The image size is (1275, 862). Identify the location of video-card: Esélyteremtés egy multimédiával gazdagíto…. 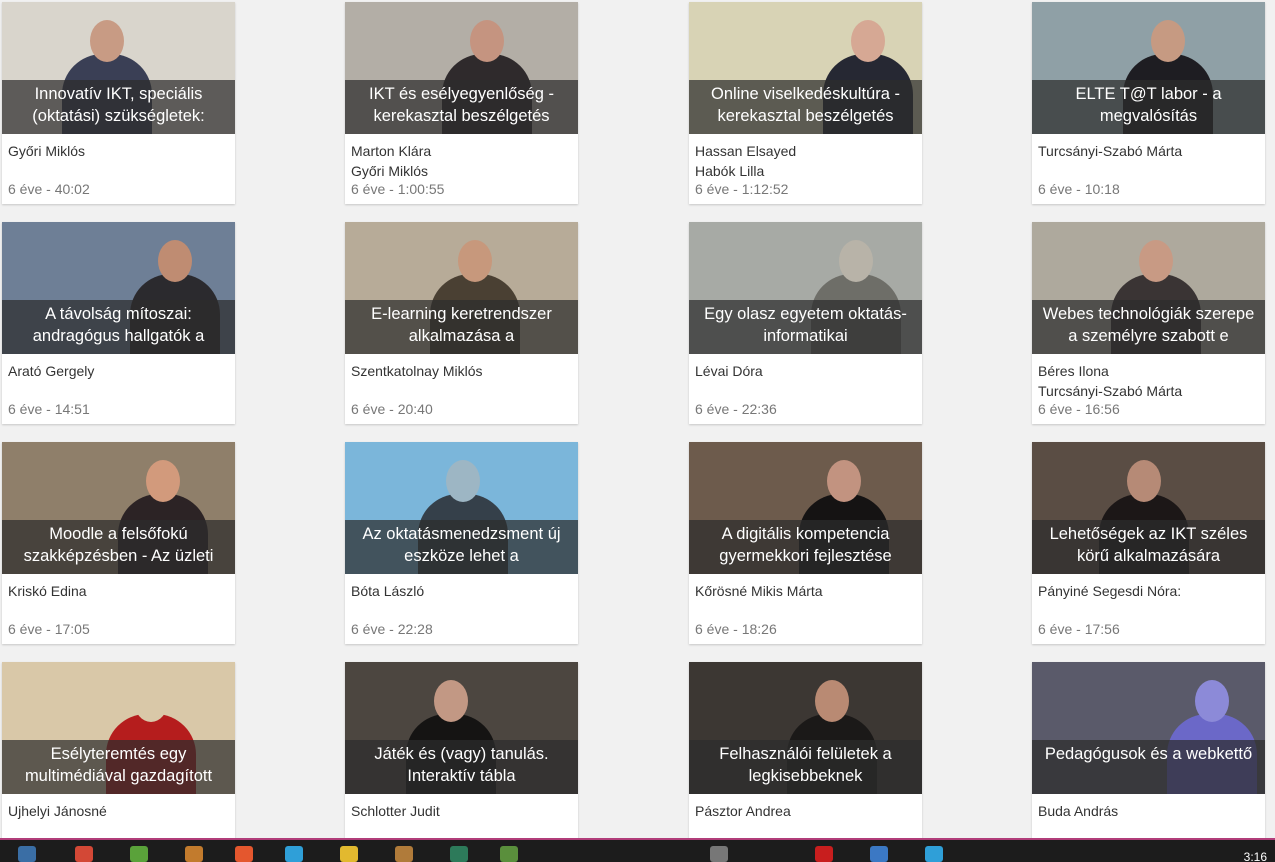
(118, 750).